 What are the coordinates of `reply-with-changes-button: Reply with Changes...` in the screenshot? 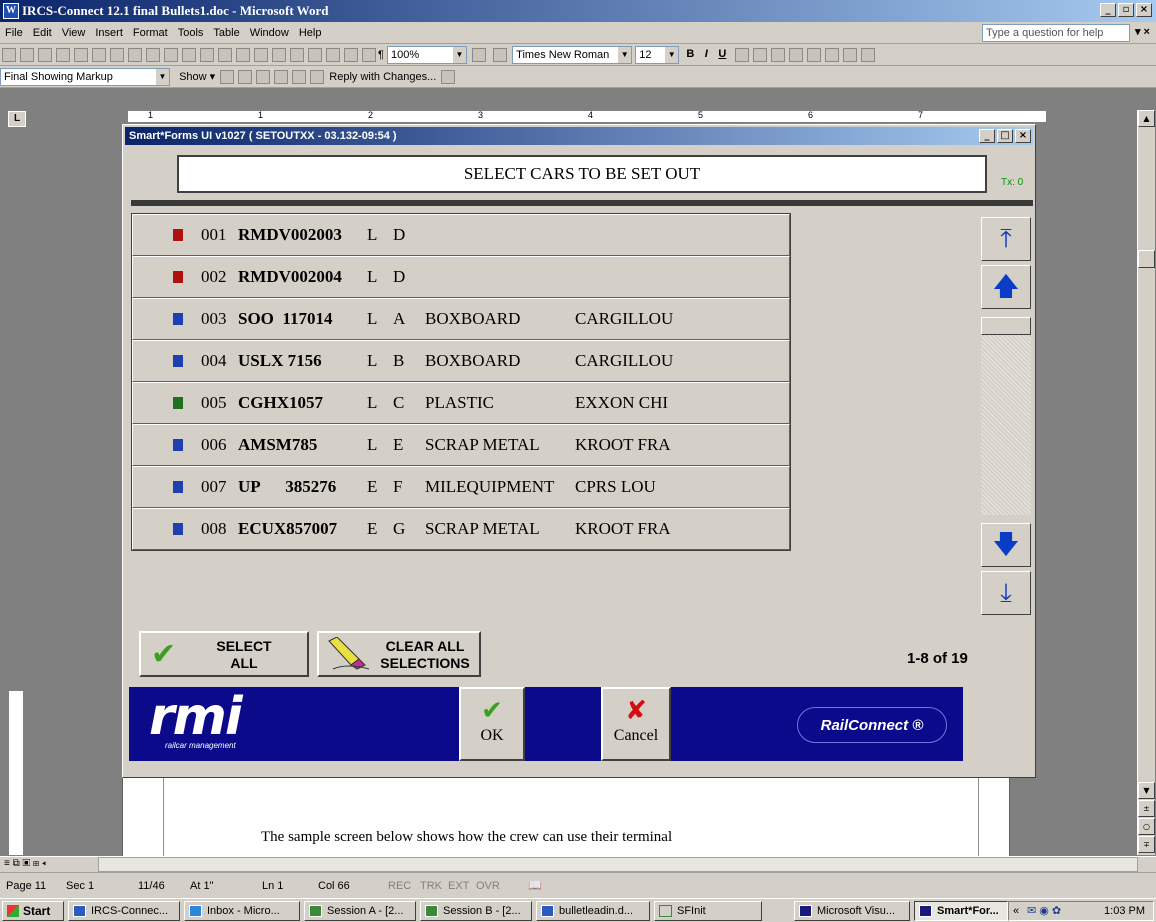 It's located at (382, 77).